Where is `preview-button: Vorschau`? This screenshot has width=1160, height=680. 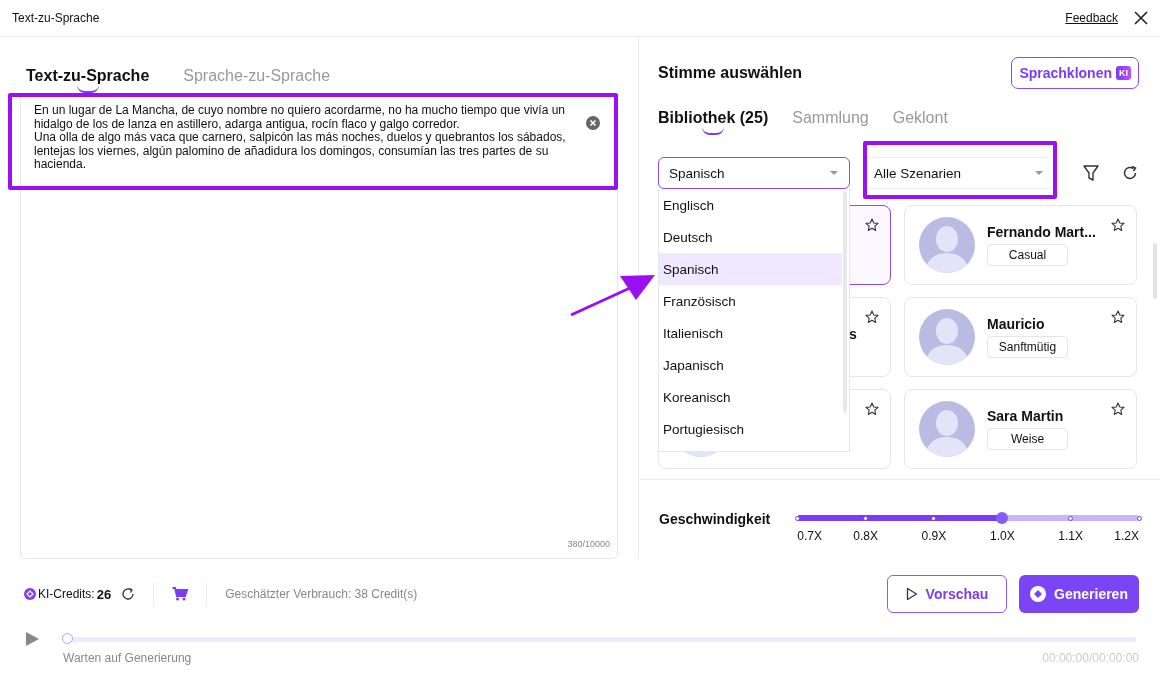 preview-button: Vorschau is located at coordinates (947, 594).